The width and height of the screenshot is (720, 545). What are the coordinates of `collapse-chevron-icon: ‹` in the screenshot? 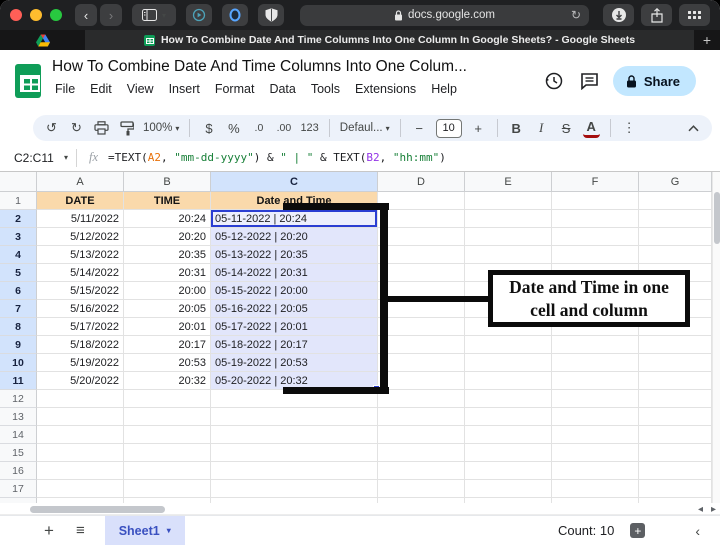 It's located at (697, 531).